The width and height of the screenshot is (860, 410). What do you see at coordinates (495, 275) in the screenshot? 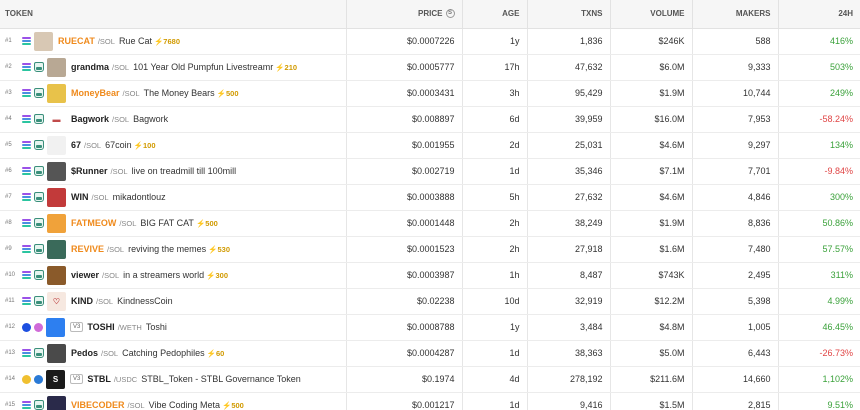
I see `age-cell: 1h` at bounding box center [495, 275].